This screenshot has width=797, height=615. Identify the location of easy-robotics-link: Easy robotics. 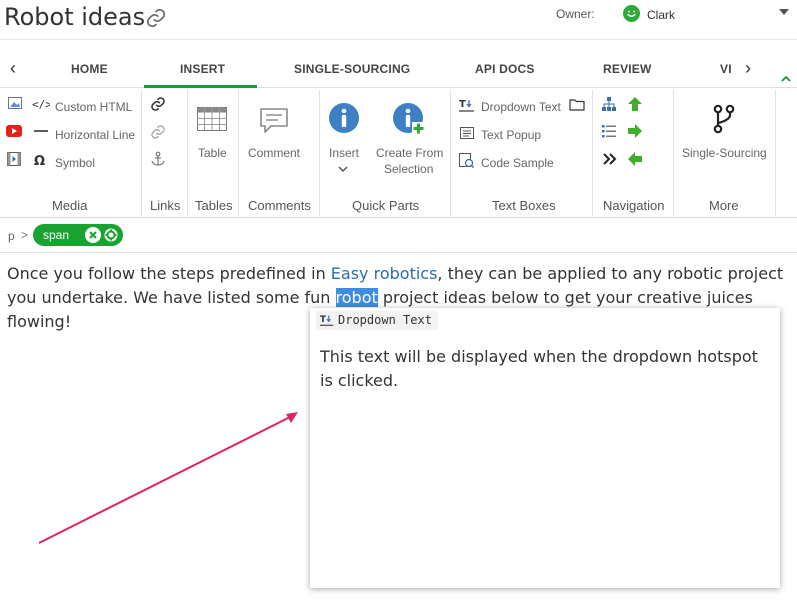
(384, 273).